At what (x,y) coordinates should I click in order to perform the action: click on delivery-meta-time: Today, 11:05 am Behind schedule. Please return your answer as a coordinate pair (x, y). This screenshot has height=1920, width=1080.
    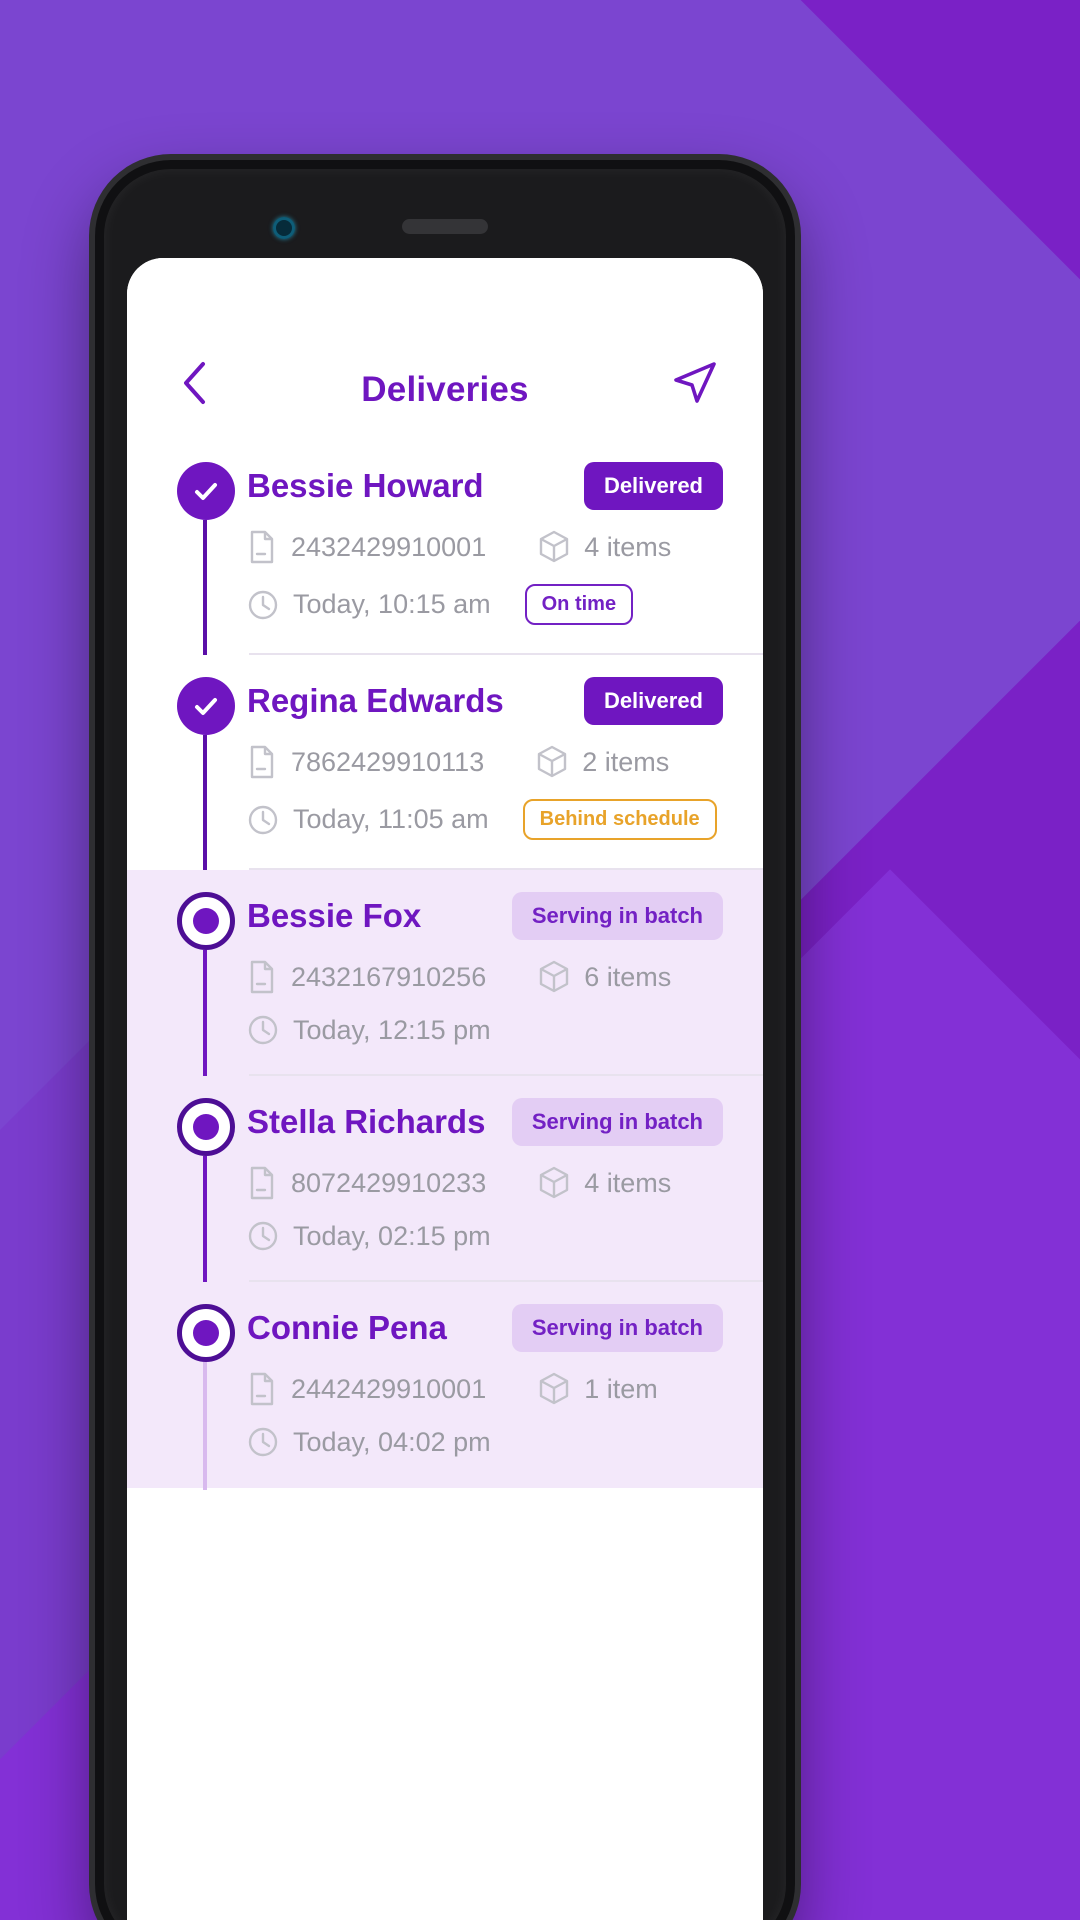
    Looking at the image, I should click on (485, 819).